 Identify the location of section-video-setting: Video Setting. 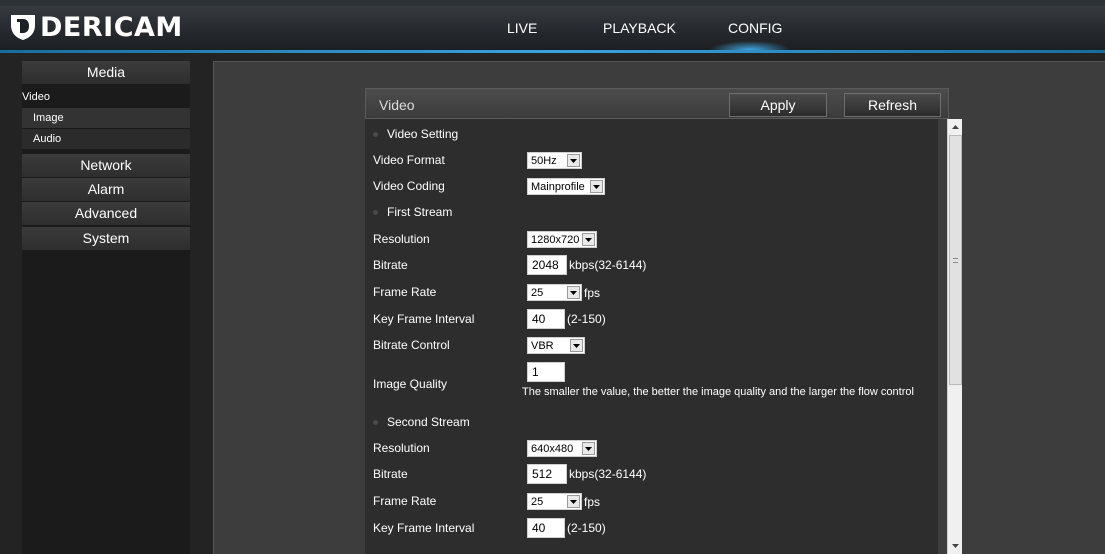
(415, 134).